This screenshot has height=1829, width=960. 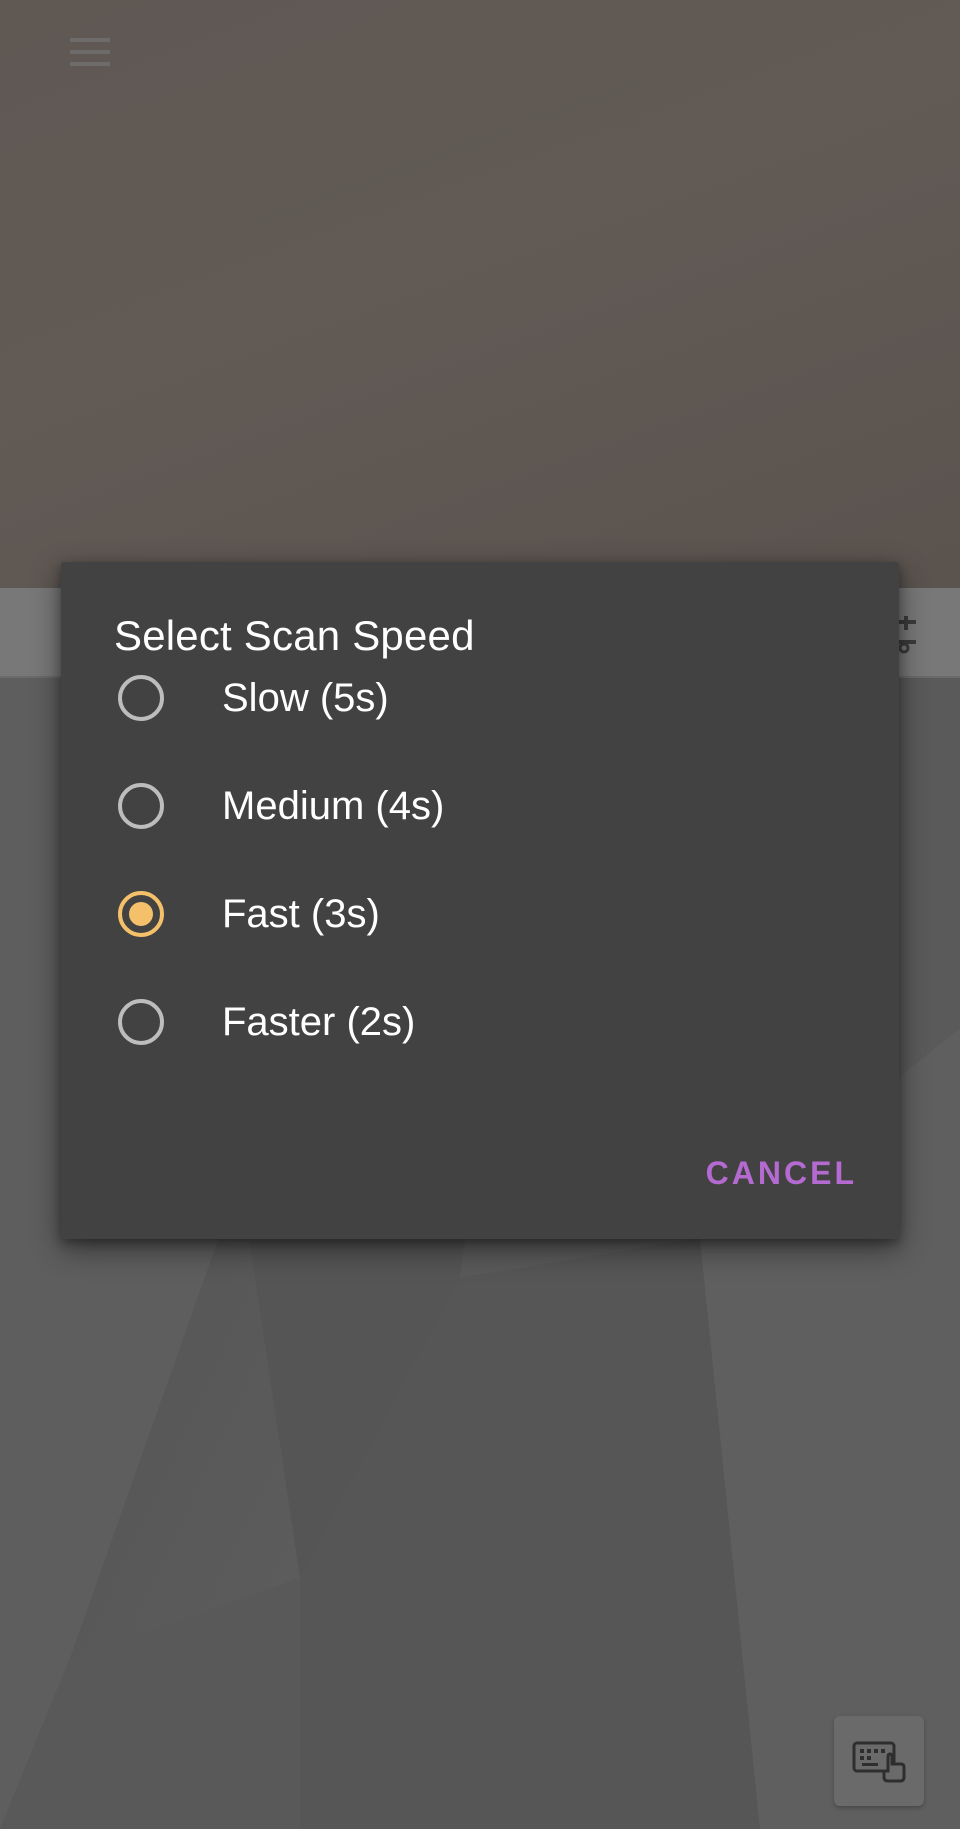 I want to click on option-label-slow: Slow (5s), so click(x=305, y=697).